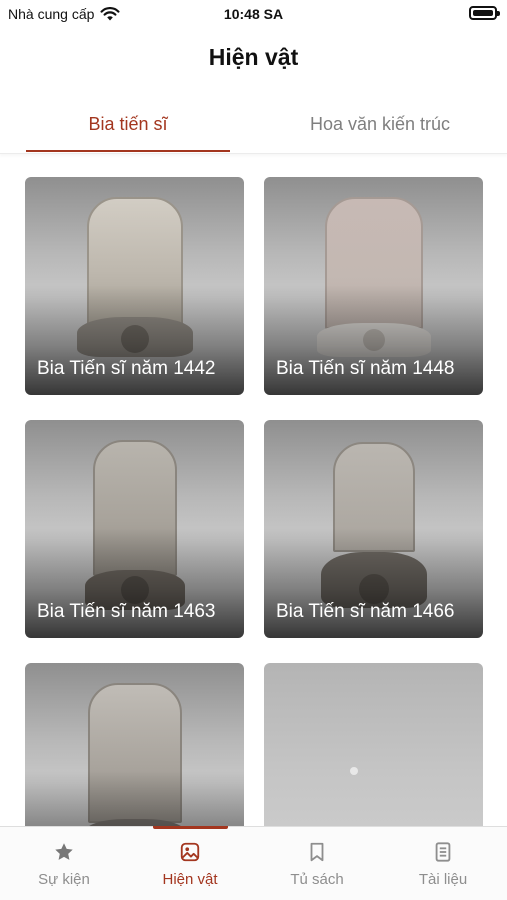 The height and width of the screenshot is (900, 507). I want to click on artifact-title: Bia Tiến sĩ năm 1442, so click(126, 368).